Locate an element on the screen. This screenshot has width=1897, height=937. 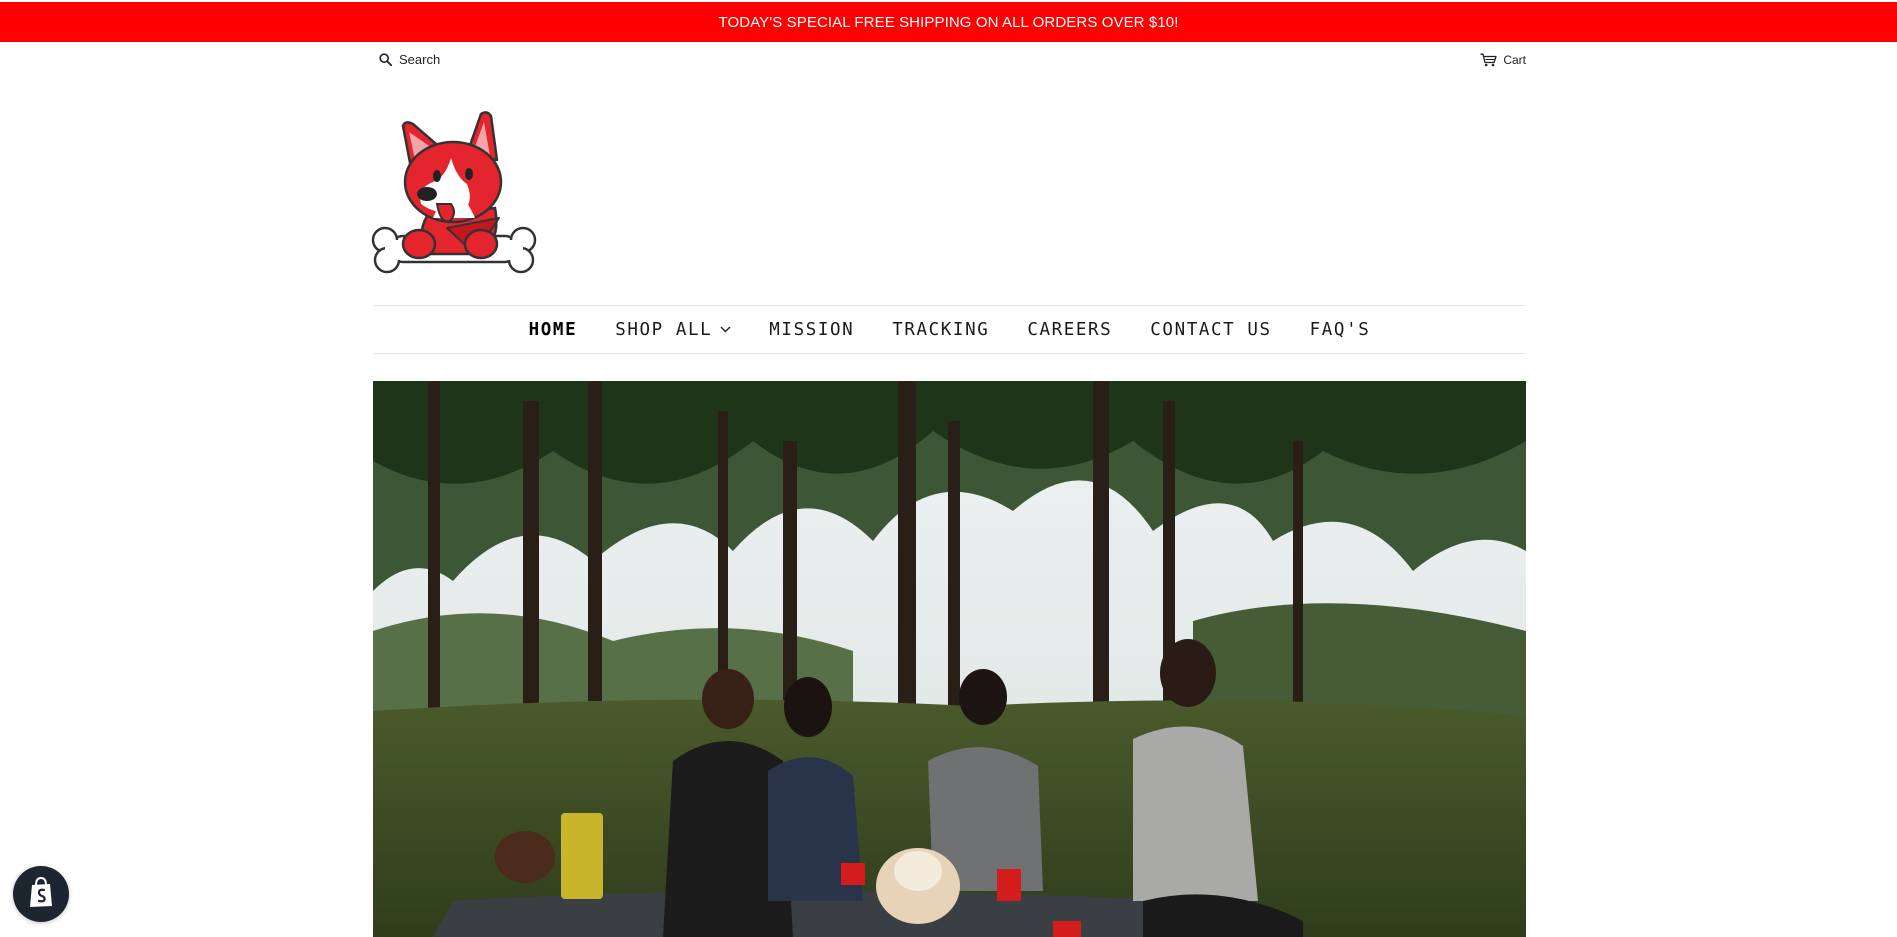
nav-item-label: MISSION is located at coordinates (812, 329).